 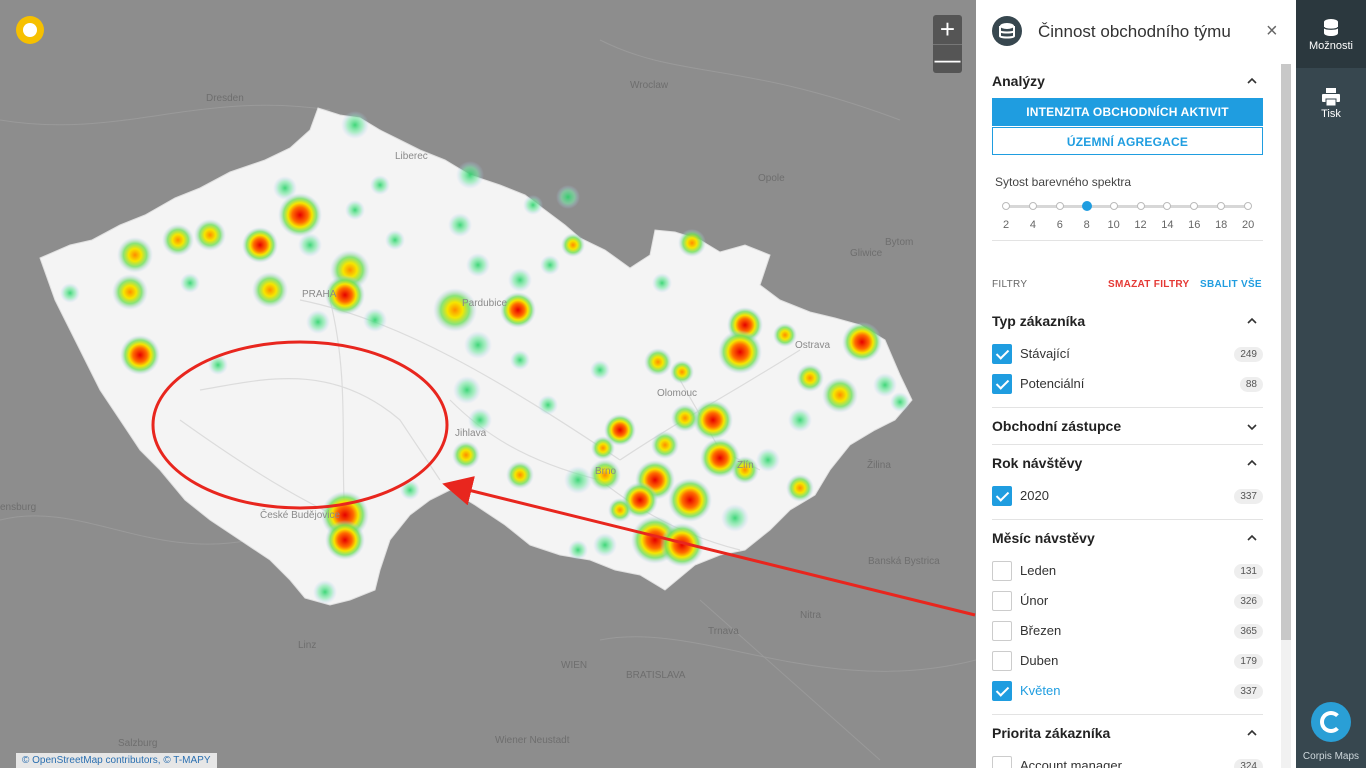 What do you see at coordinates (1071, 763) in the screenshot?
I see `checkbox-label: Account manager` at bounding box center [1071, 763].